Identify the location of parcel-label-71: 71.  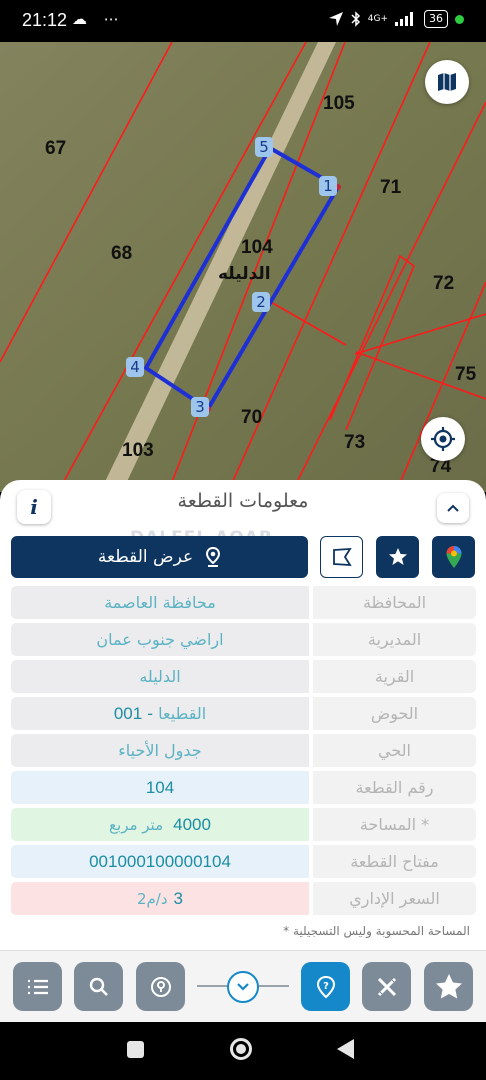
(391, 187).